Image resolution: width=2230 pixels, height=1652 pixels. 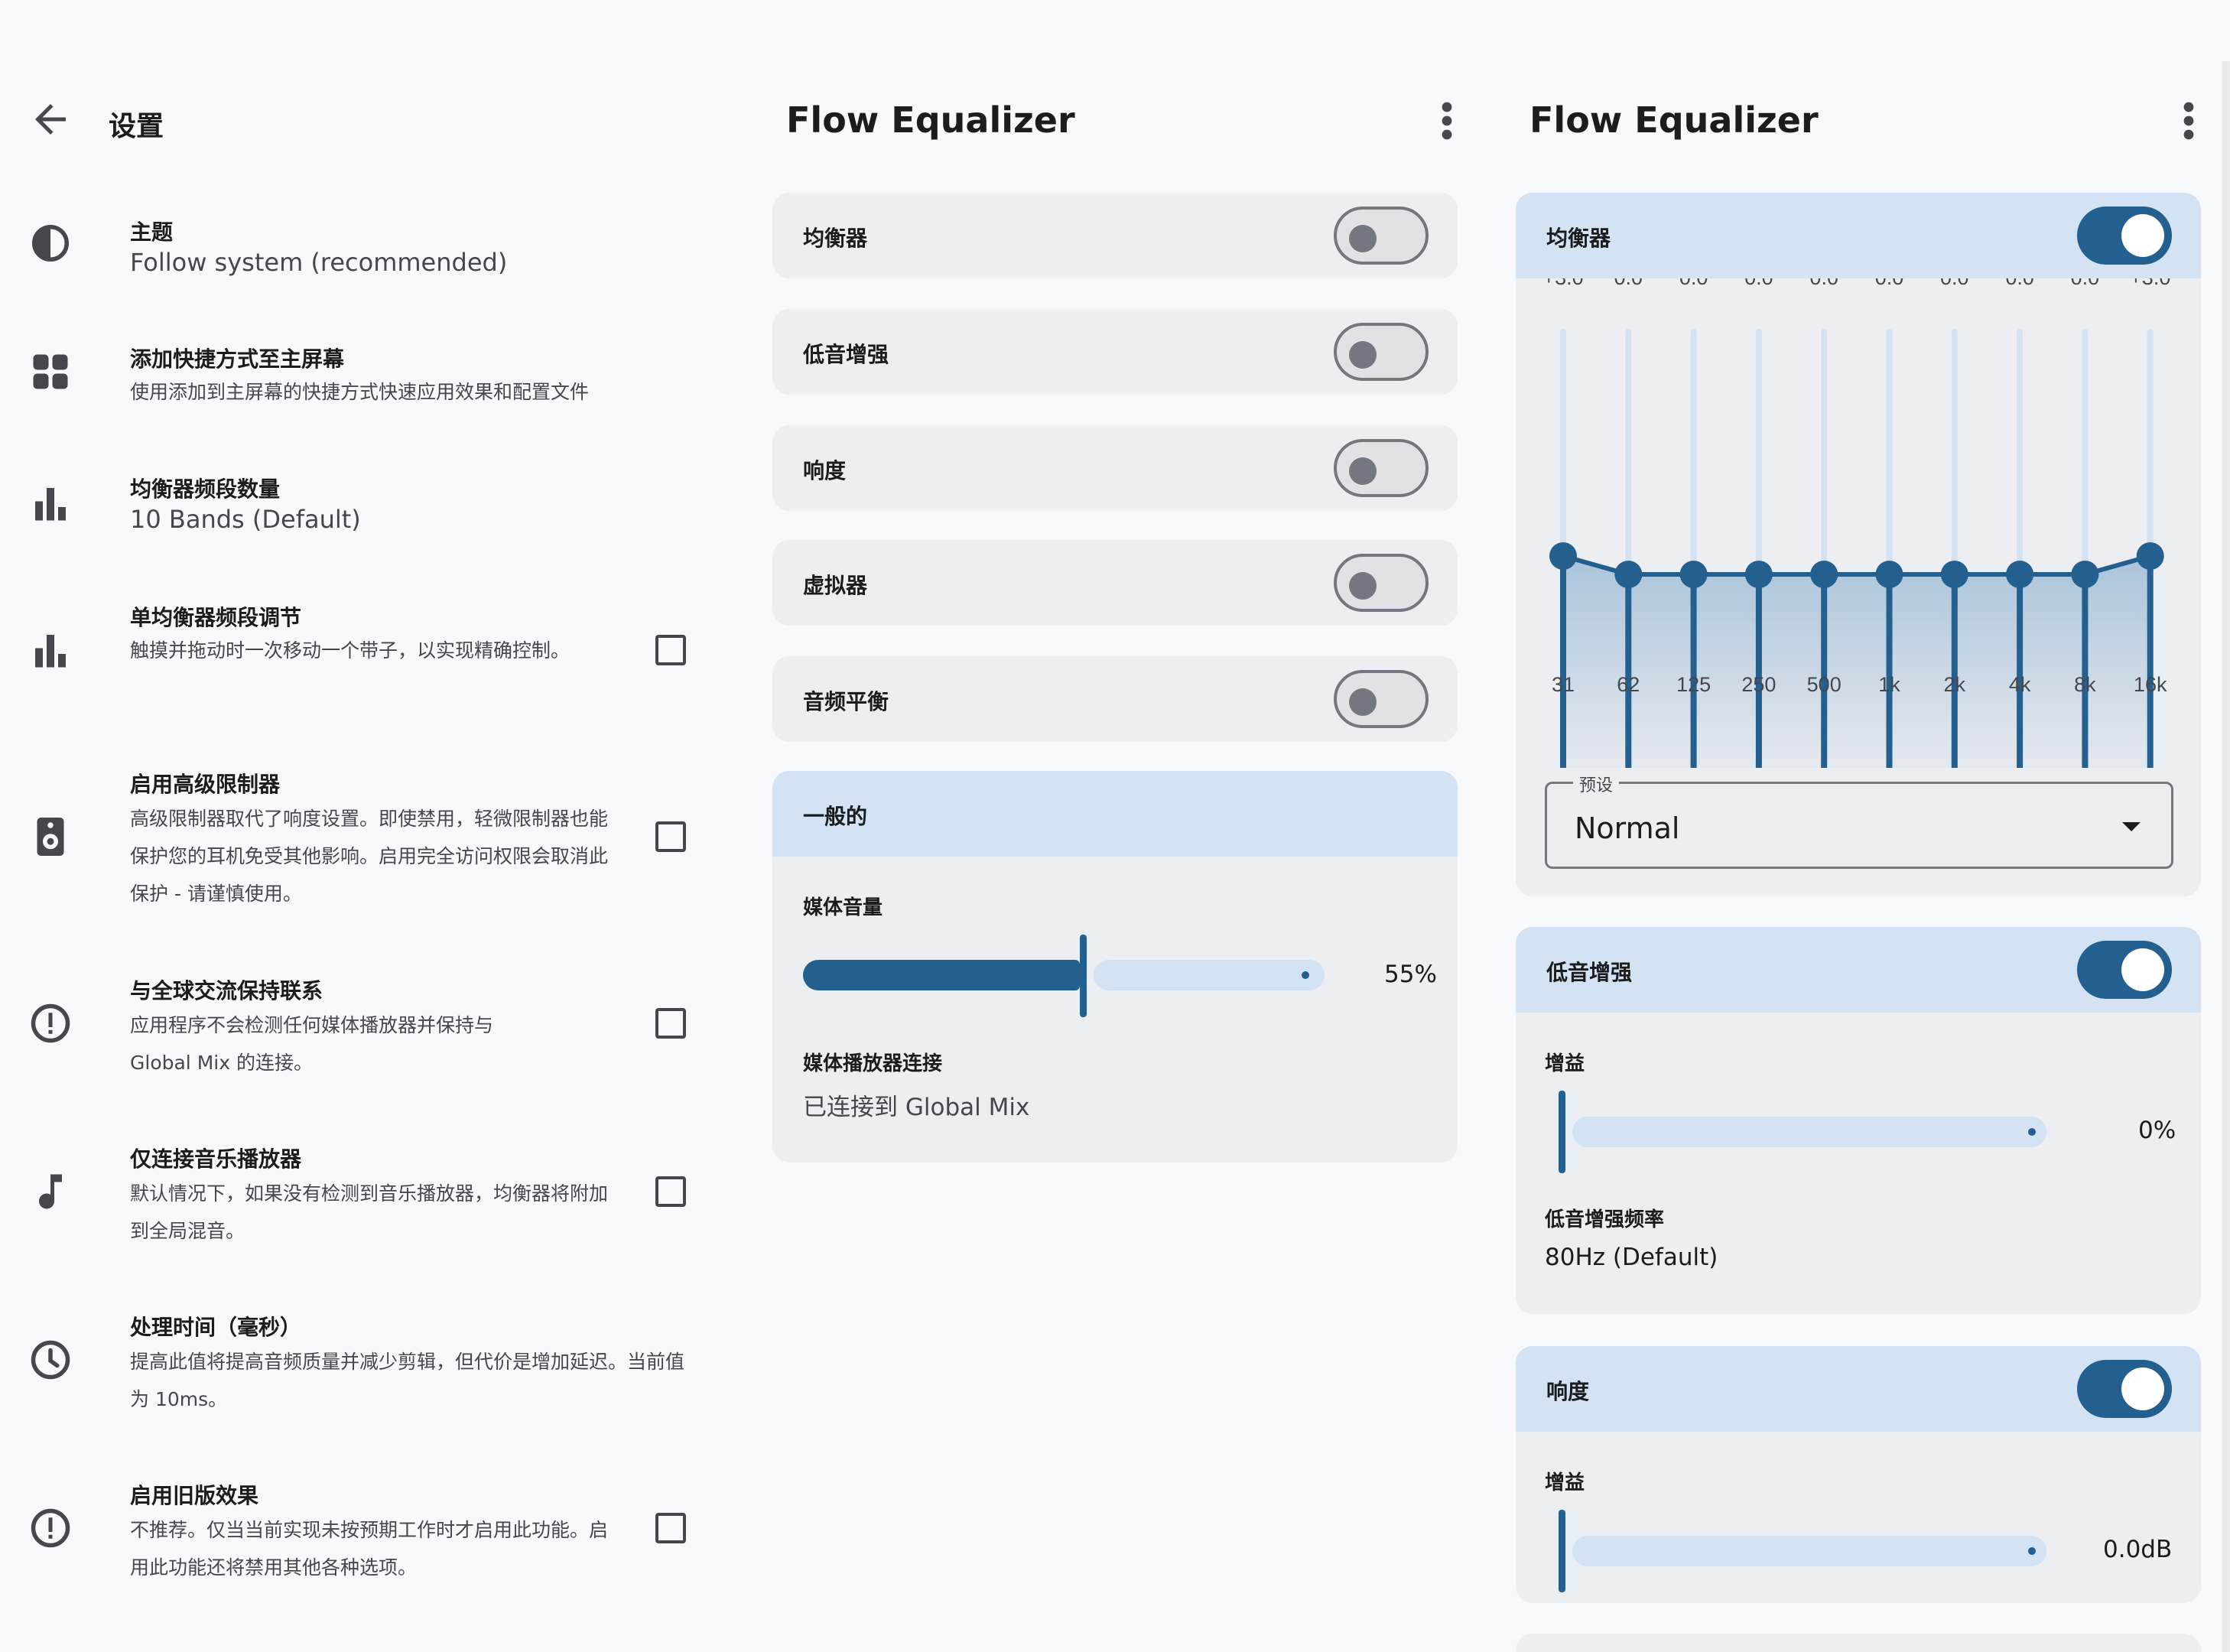 What do you see at coordinates (1589, 973) in the screenshot?
I see `bass-boost-title: 低音增强` at bounding box center [1589, 973].